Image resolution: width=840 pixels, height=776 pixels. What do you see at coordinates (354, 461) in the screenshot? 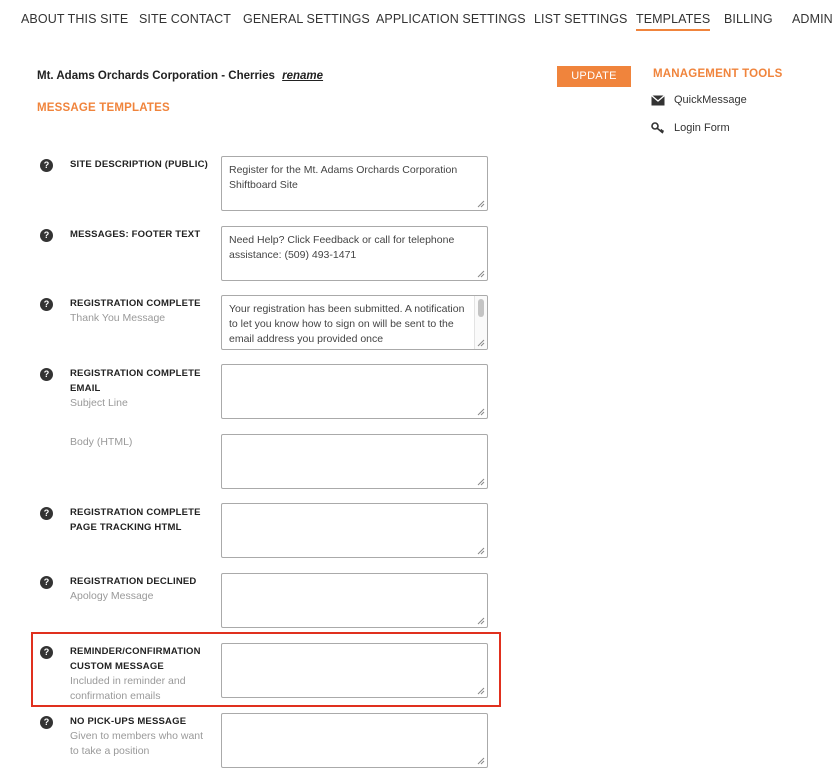
I see `registration-email-body-textarea` at bounding box center [354, 461].